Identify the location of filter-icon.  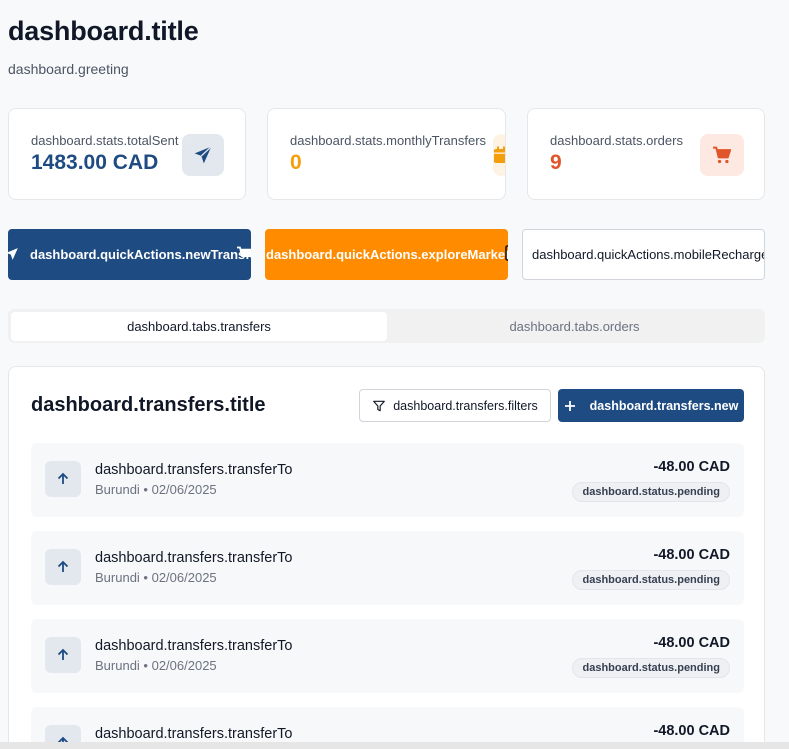
(379, 406).